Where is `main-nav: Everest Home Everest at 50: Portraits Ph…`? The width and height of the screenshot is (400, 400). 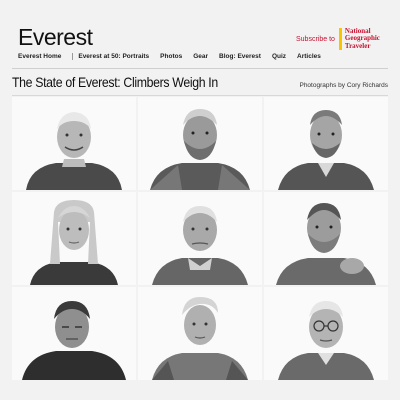 main-nav: Everest Home Everest at 50: Portraits Ph… is located at coordinates (169, 56).